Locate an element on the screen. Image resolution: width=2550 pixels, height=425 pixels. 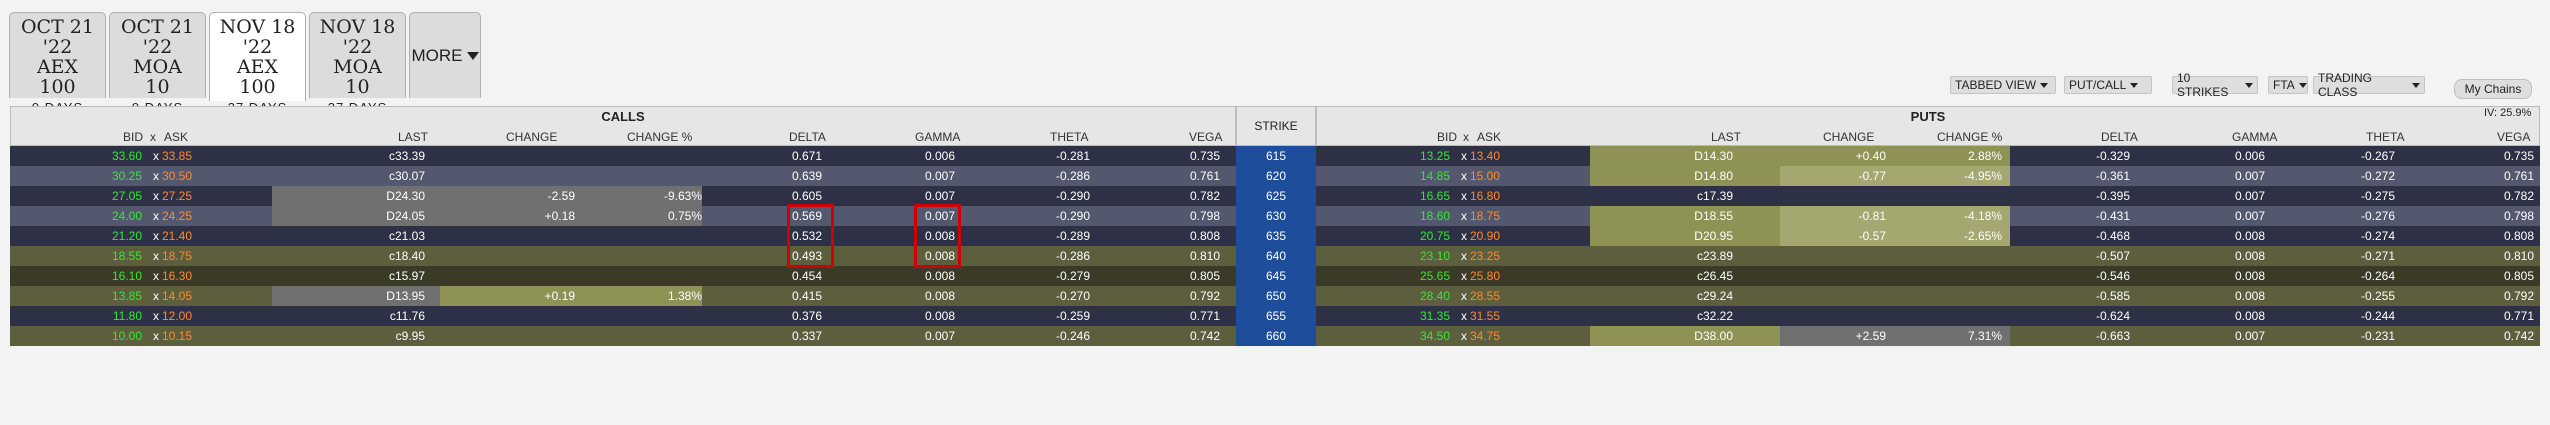
strike-cell: 645 is located at coordinates (1276, 276).